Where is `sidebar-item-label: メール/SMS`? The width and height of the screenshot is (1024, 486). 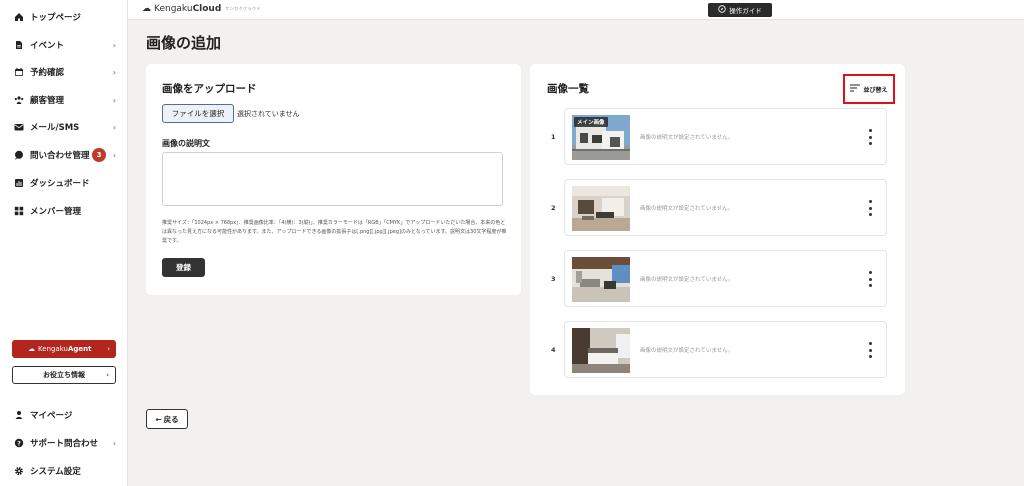
sidebar-item-label: メール/SMS is located at coordinates (55, 128).